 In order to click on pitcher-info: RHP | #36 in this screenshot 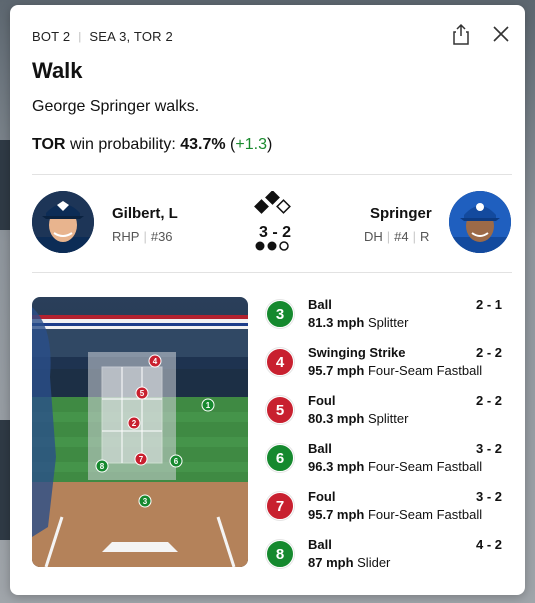, I will do `click(142, 236)`.